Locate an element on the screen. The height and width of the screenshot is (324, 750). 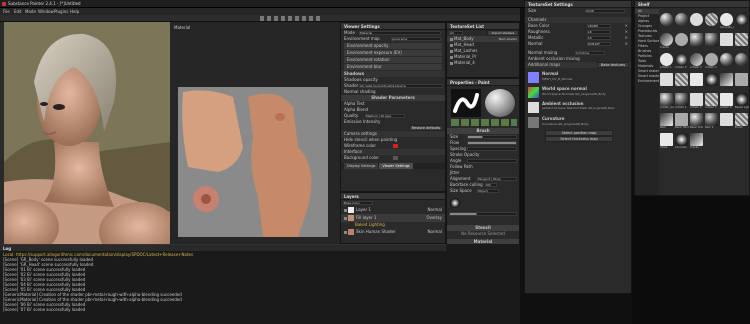
shelf-item: Brush is located at coordinates (742, 122).